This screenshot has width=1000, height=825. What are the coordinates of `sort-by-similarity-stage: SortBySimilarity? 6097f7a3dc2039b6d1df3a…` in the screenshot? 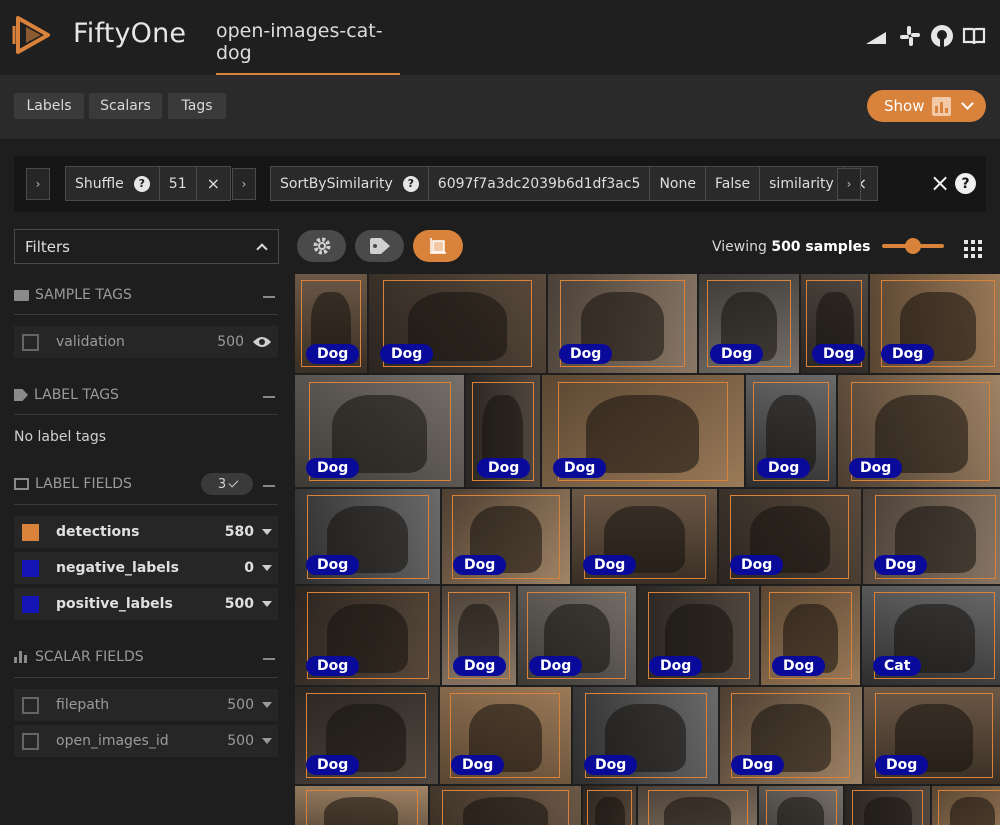 It's located at (574, 183).